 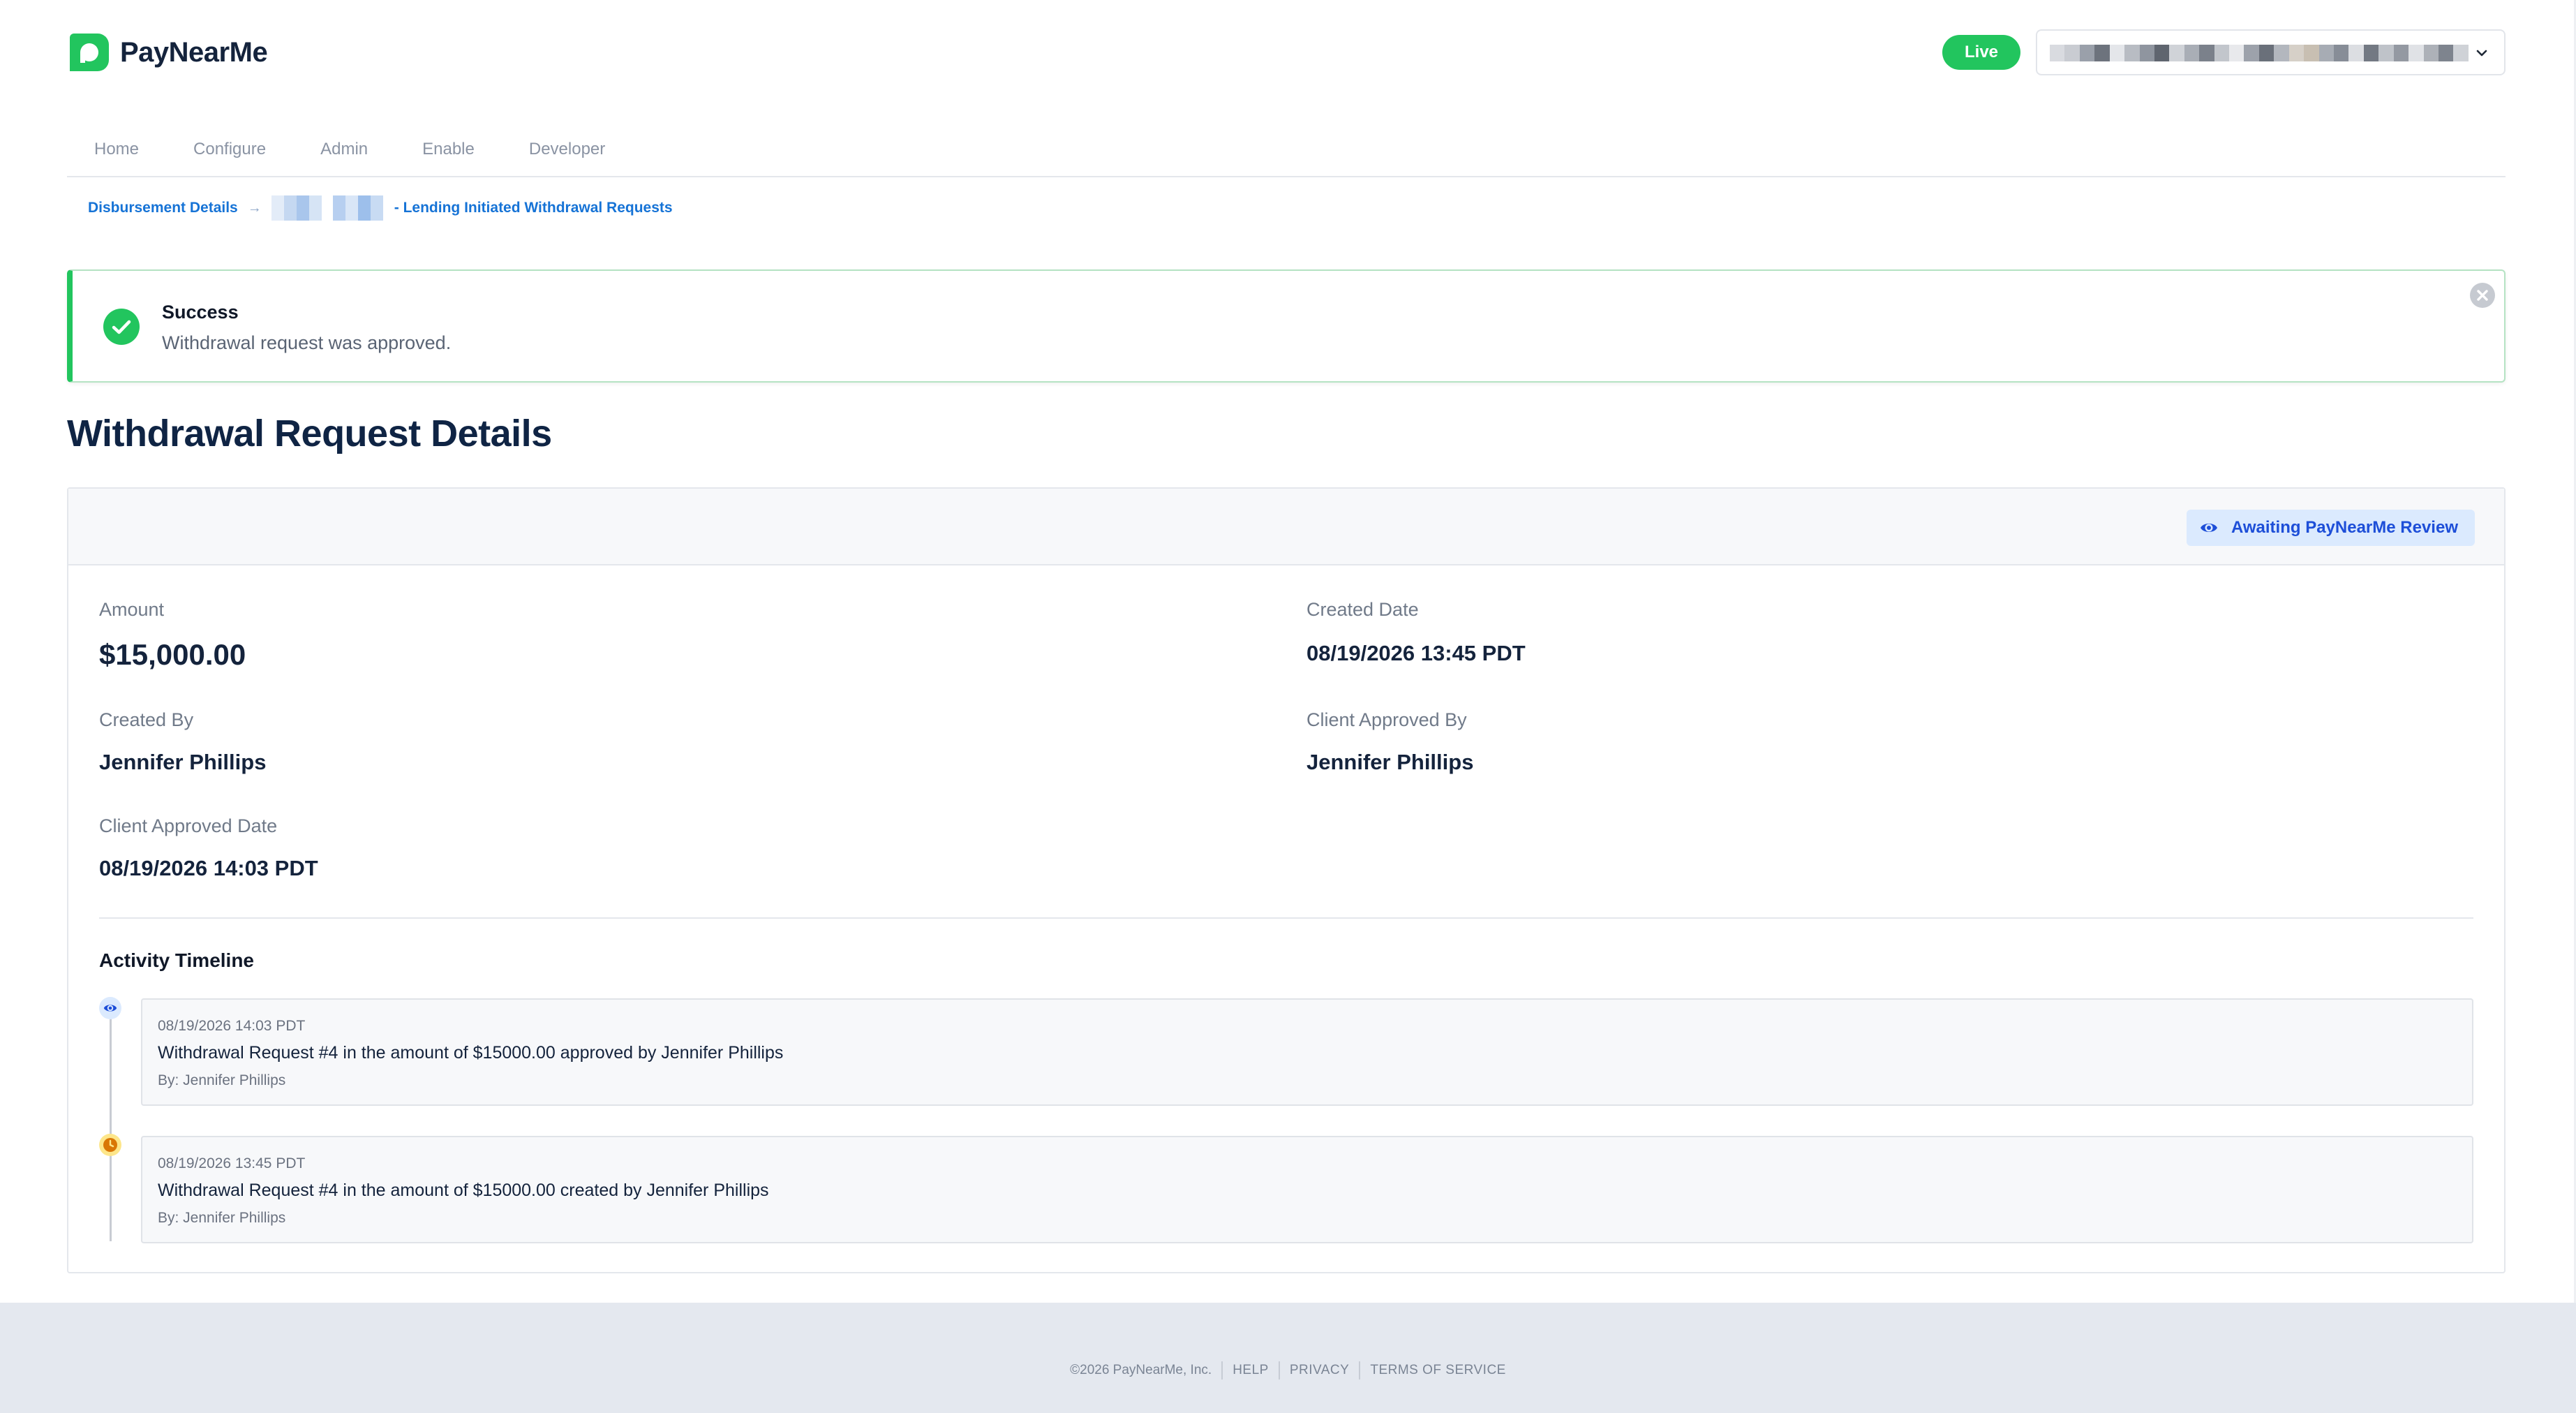 I want to click on environment-badge: Live, so click(x=1981, y=52).